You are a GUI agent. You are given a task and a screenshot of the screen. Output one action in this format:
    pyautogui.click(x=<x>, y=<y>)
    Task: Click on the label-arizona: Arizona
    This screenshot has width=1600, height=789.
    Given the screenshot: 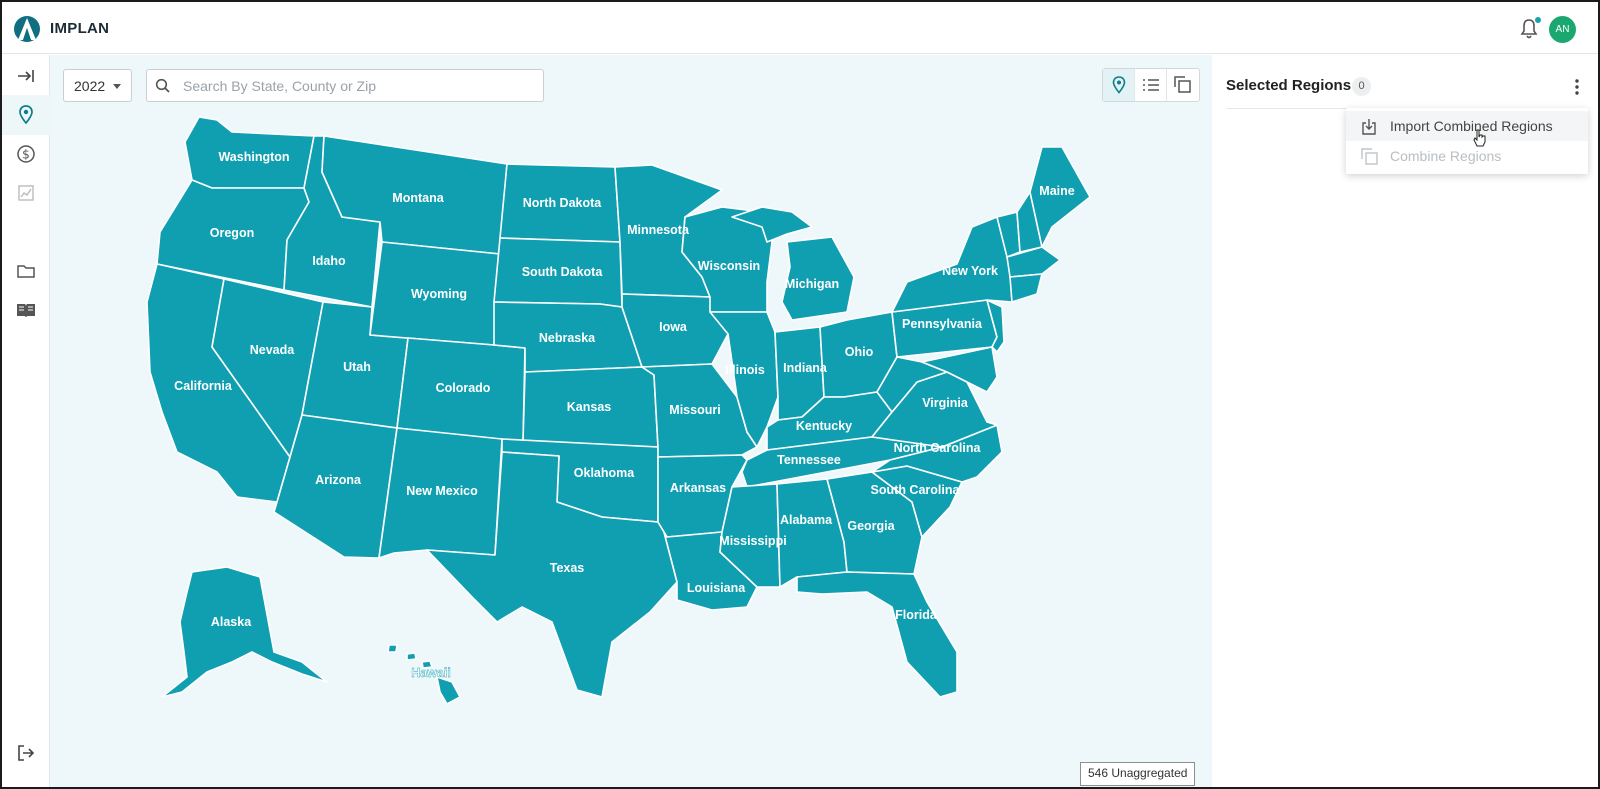 What is the action you would take?
    pyautogui.click(x=338, y=480)
    